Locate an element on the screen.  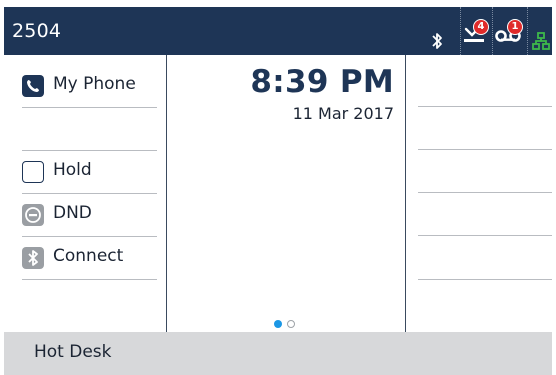
clock-time: 8:39 PM is located at coordinates (322, 82).